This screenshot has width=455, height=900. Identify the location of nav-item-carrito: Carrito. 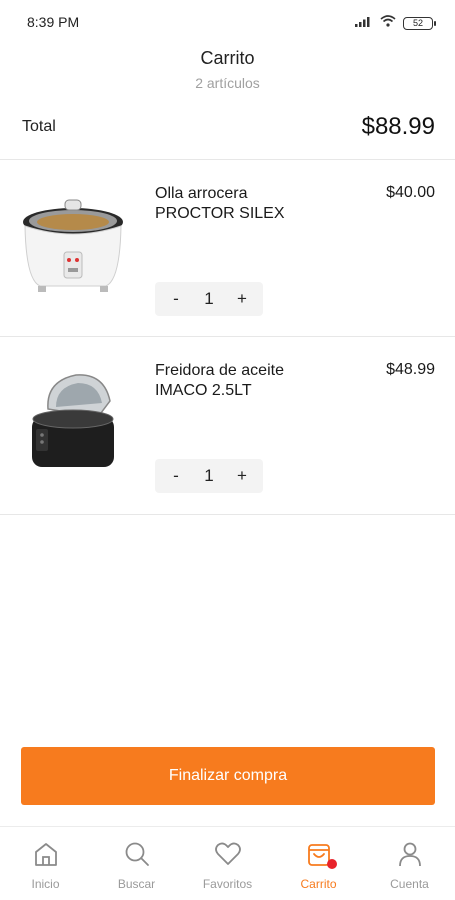
(318, 863).